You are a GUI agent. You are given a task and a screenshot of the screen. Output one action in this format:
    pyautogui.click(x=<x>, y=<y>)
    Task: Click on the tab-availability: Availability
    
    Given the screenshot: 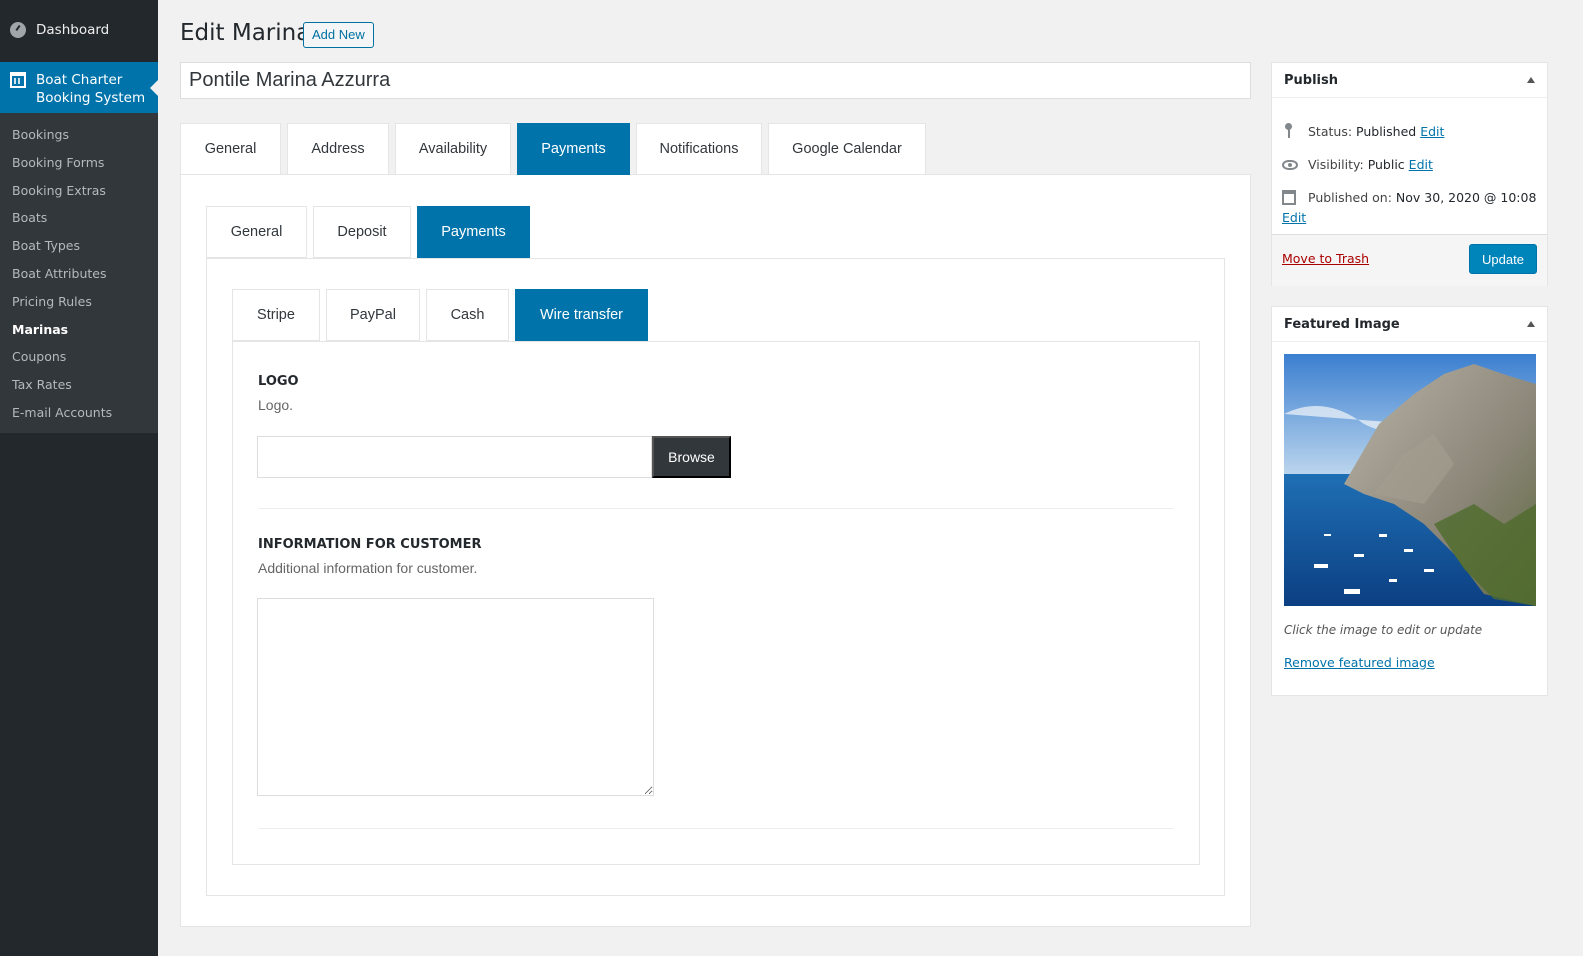 What is the action you would take?
    pyautogui.click(x=453, y=149)
    